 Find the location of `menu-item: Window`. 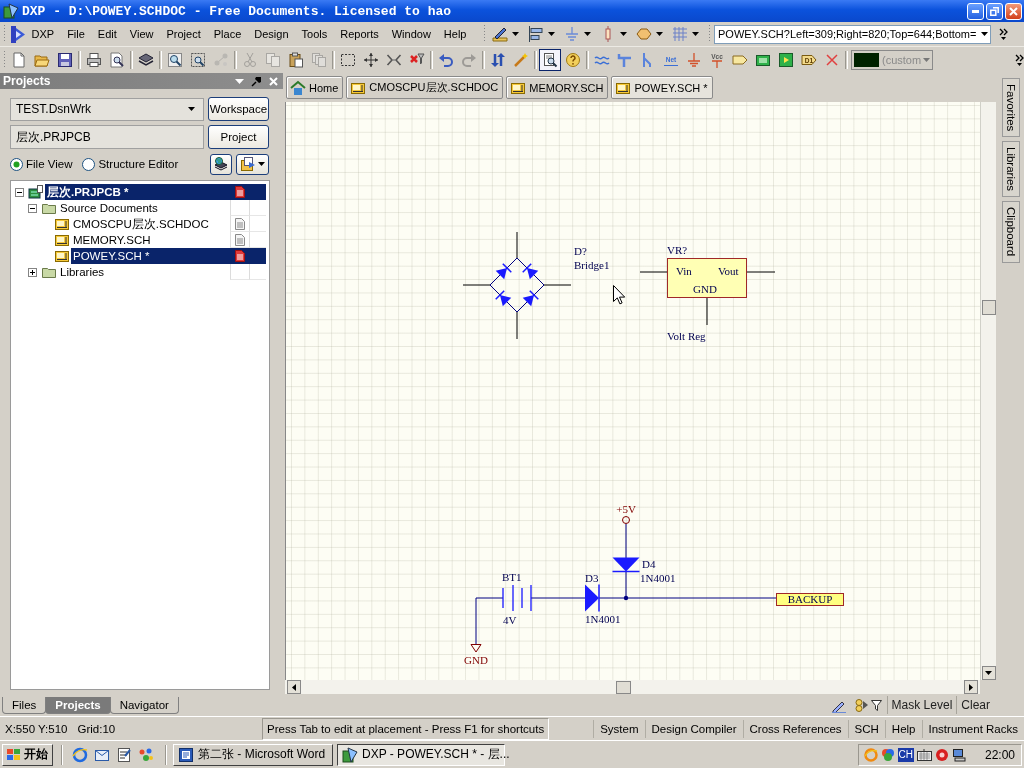

menu-item: Window is located at coordinates (411, 34).